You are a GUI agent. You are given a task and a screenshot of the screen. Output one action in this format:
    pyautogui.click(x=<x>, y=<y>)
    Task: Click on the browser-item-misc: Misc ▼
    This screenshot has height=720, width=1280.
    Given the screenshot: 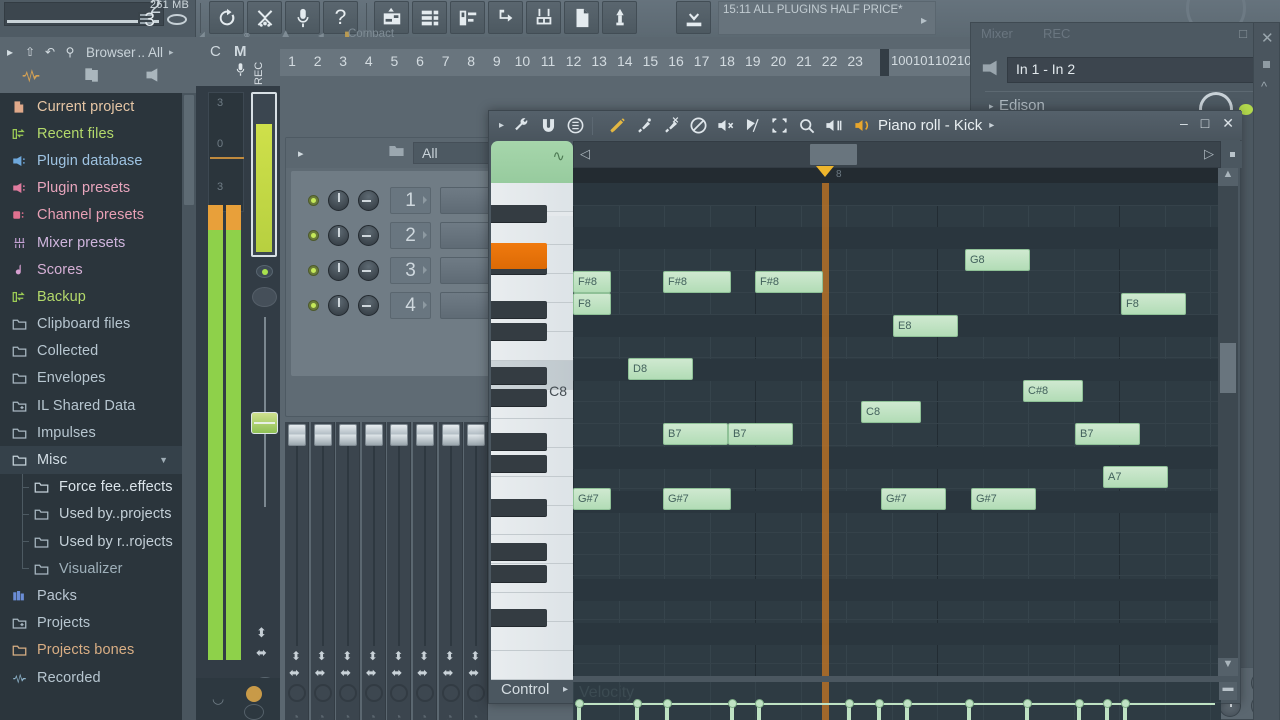 What is the action you would take?
    pyautogui.click(x=91, y=460)
    